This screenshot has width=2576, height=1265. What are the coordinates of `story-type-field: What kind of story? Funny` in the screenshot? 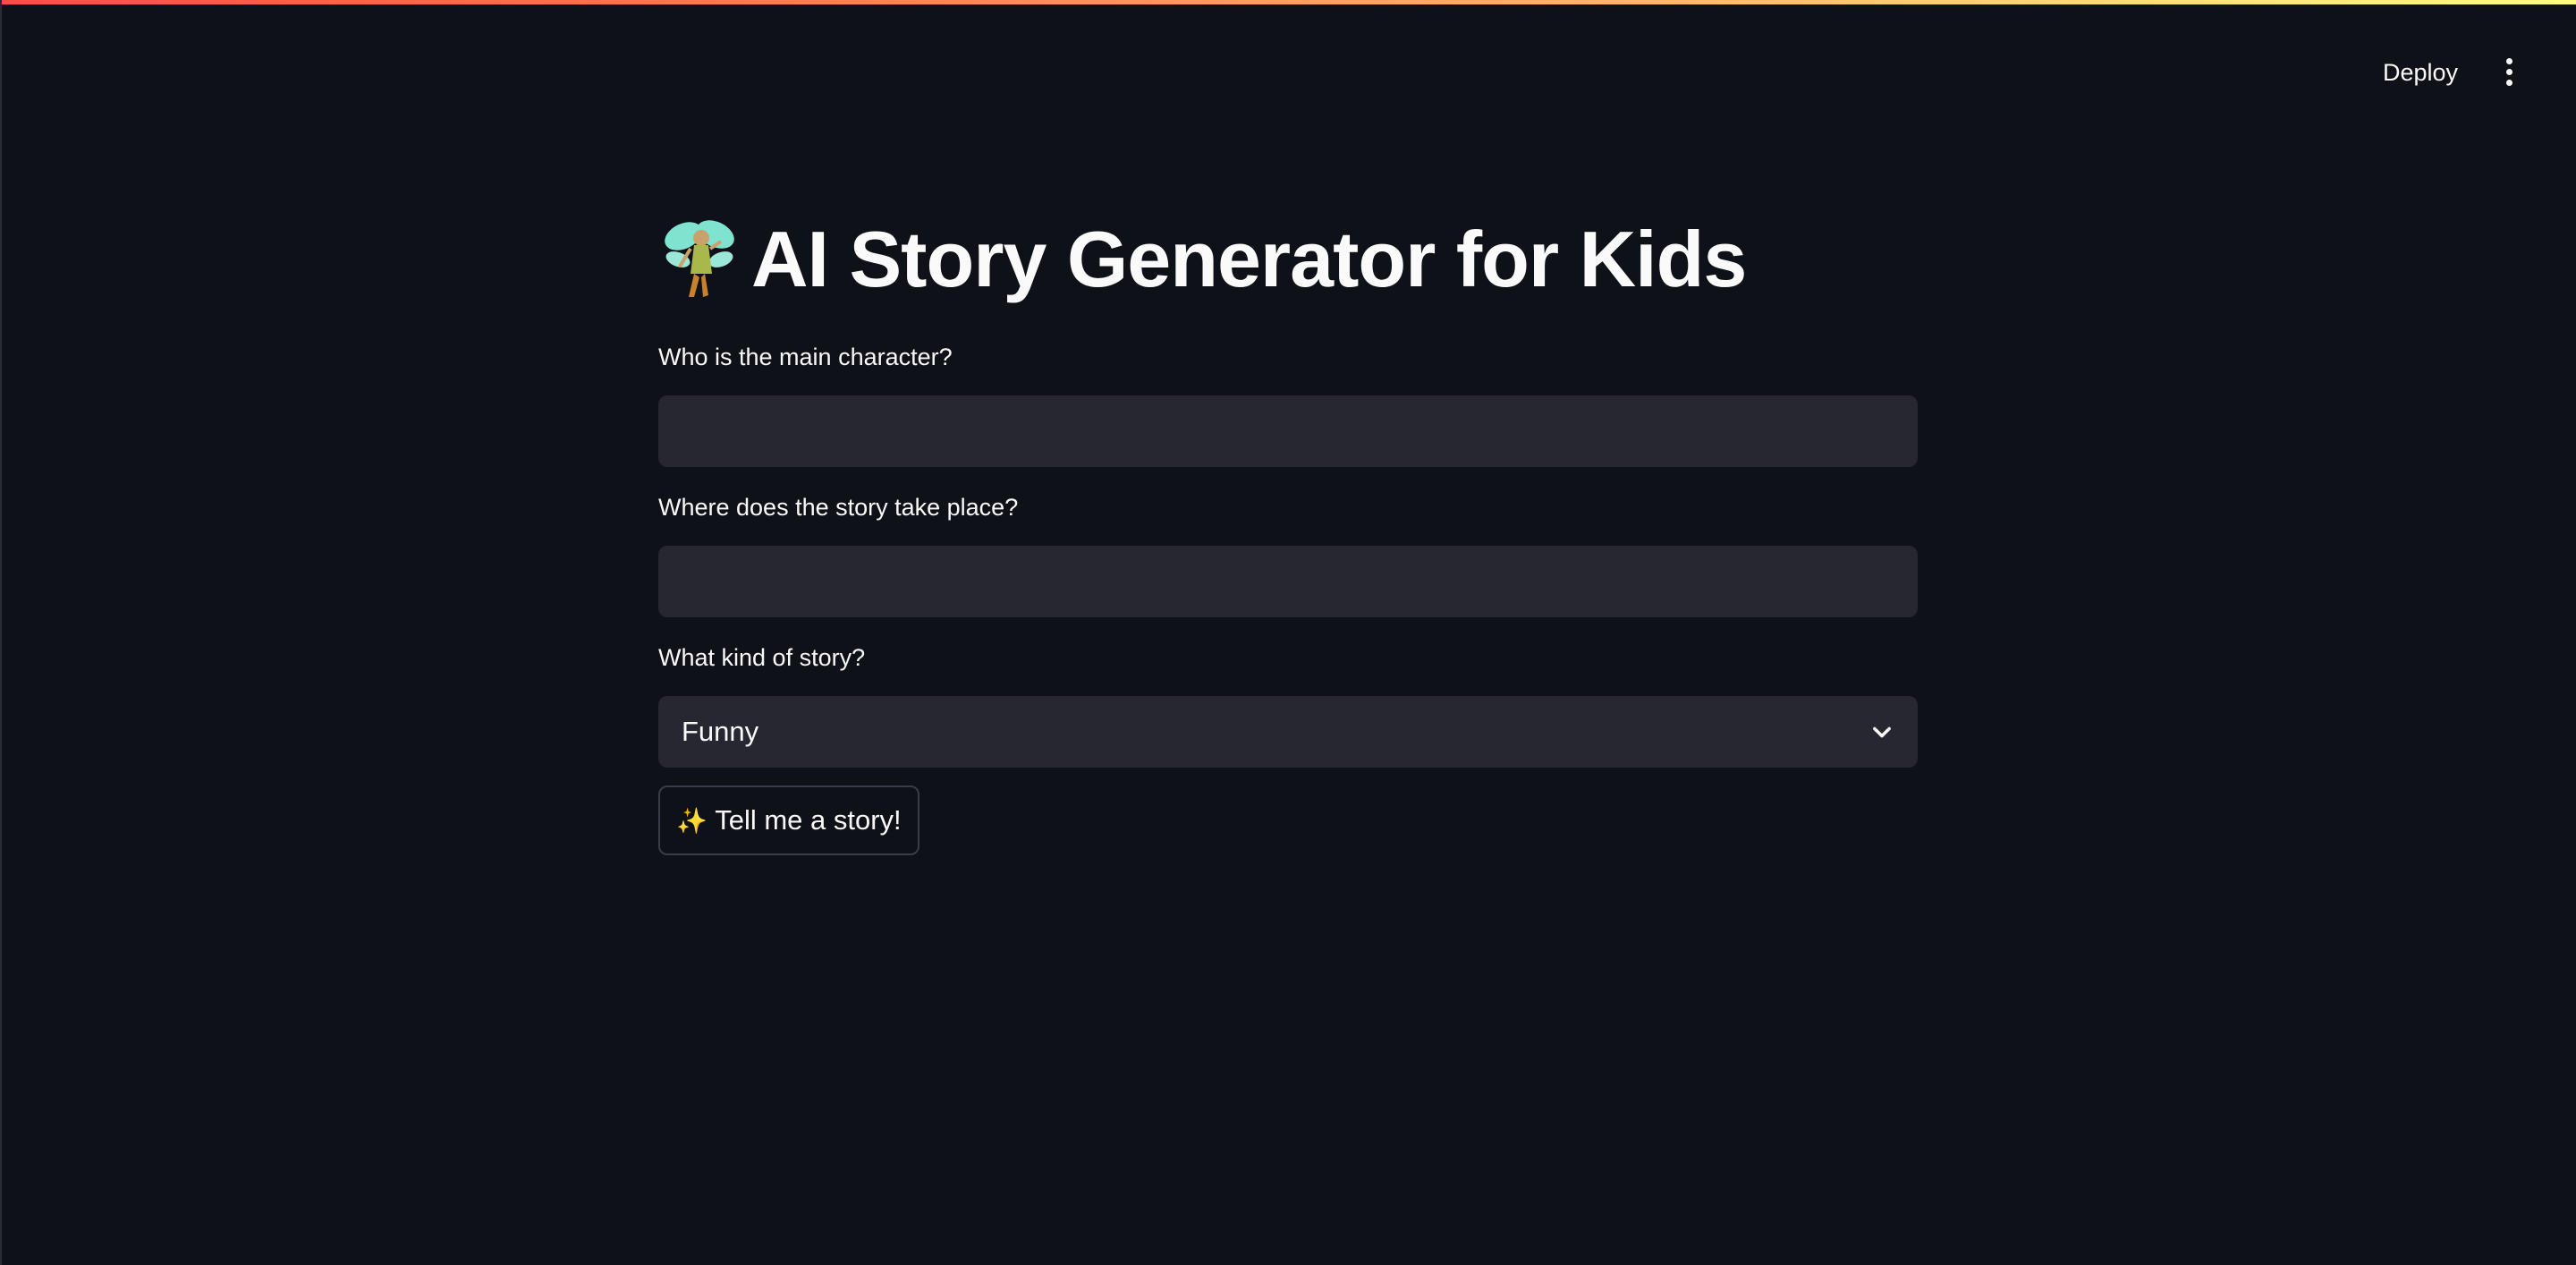 It's located at (1288, 705).